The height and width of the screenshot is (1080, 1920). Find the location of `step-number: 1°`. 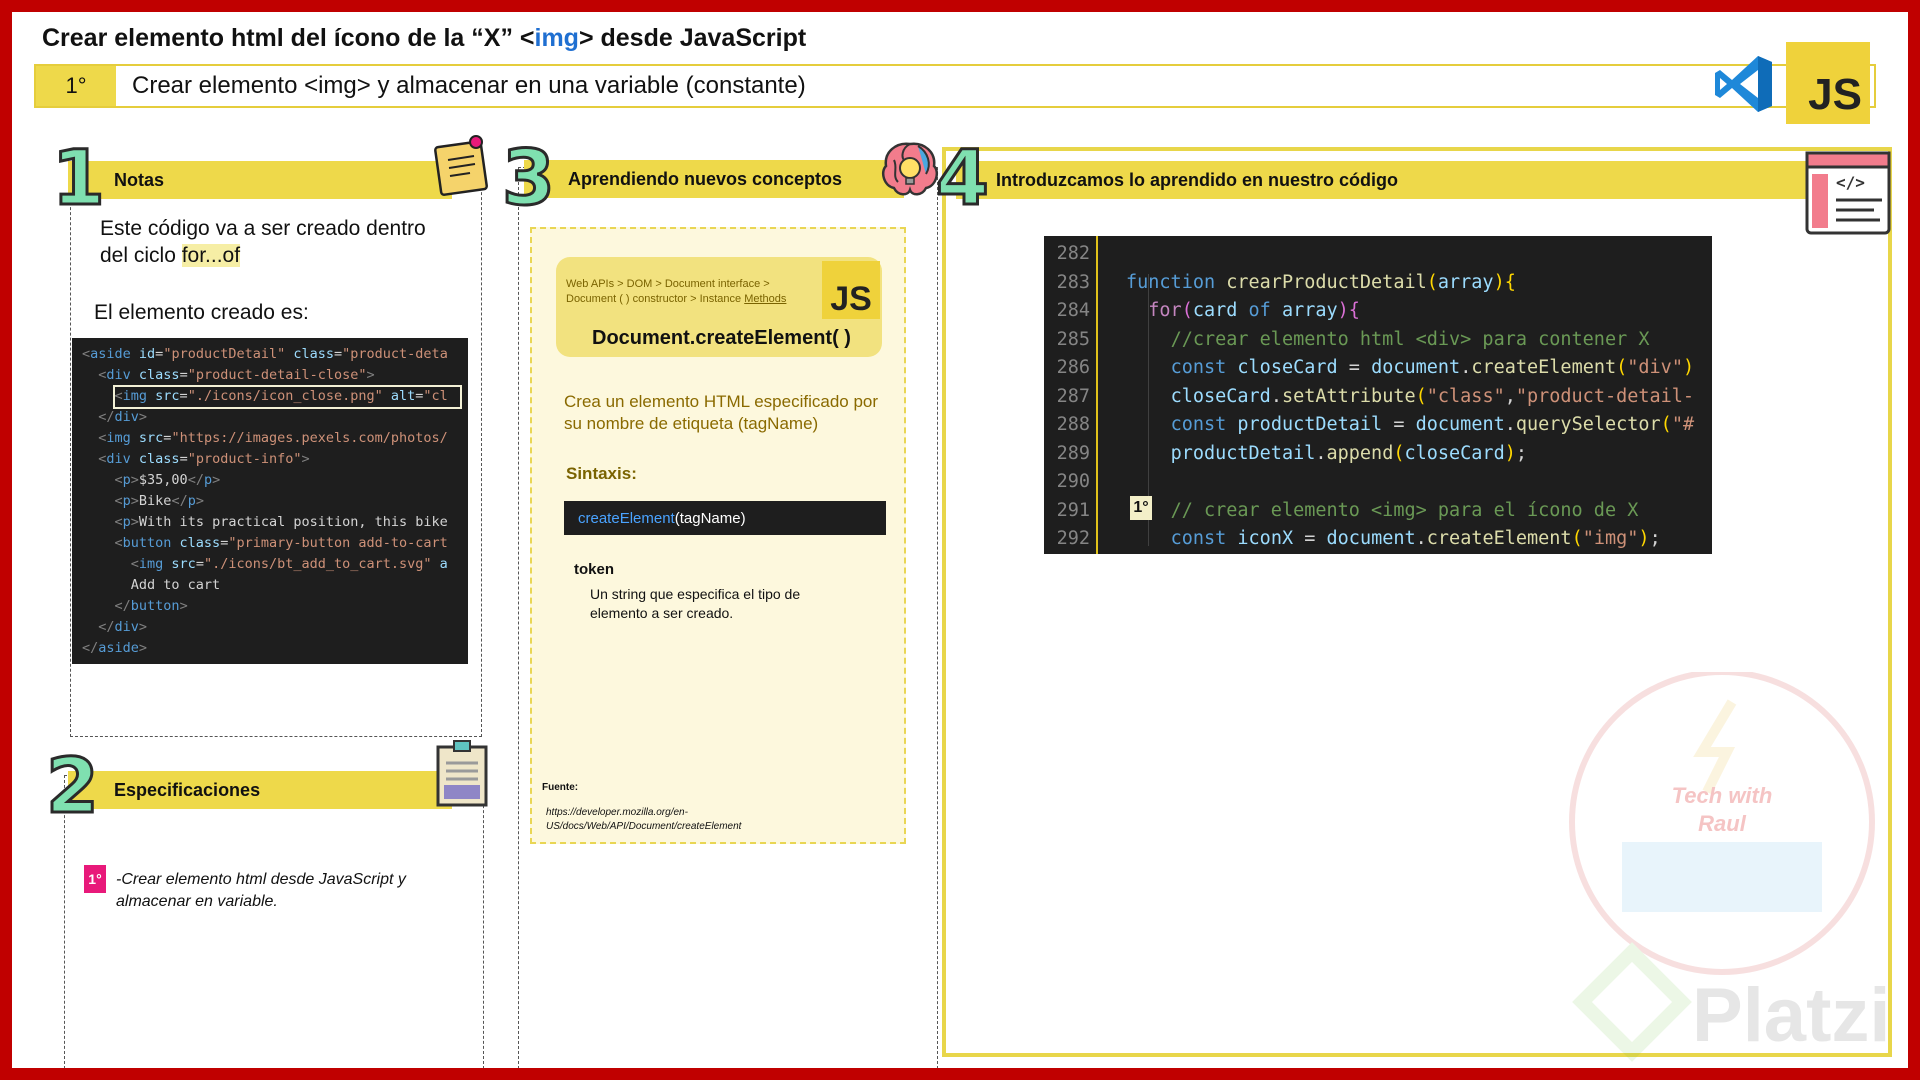

step-number: 1° is located at coordinates (76, 86).